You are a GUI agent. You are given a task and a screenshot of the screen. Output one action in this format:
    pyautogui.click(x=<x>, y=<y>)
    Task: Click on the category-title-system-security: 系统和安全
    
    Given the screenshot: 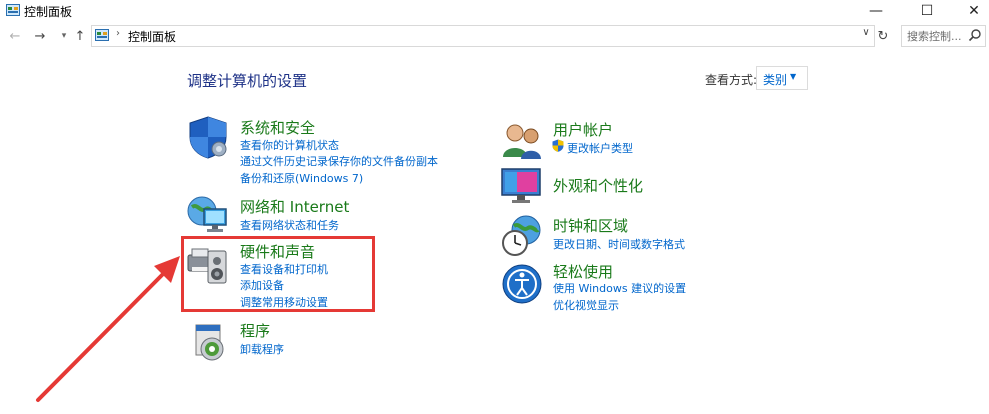 What is the action you would take?
    pyautogui.click(x=277, y=127)
    